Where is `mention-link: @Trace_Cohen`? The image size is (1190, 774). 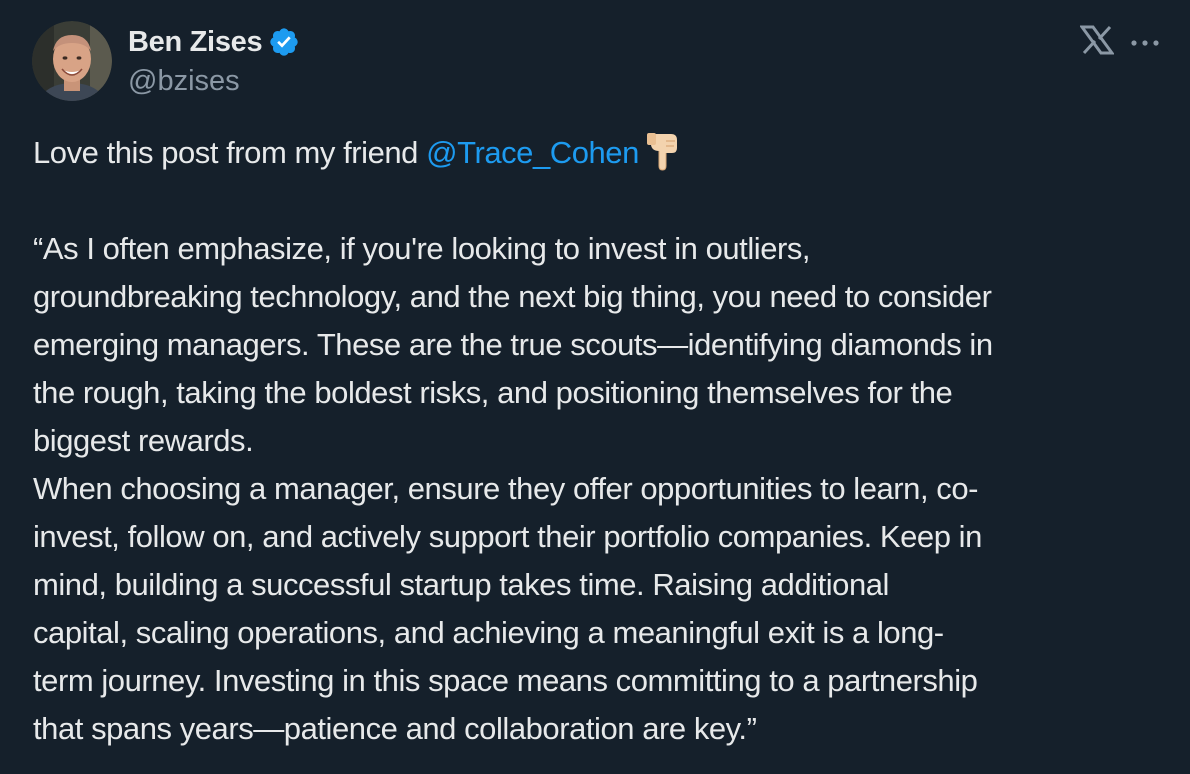 mention-link: @Trace_Cohen is located at coordinates (532, 152).